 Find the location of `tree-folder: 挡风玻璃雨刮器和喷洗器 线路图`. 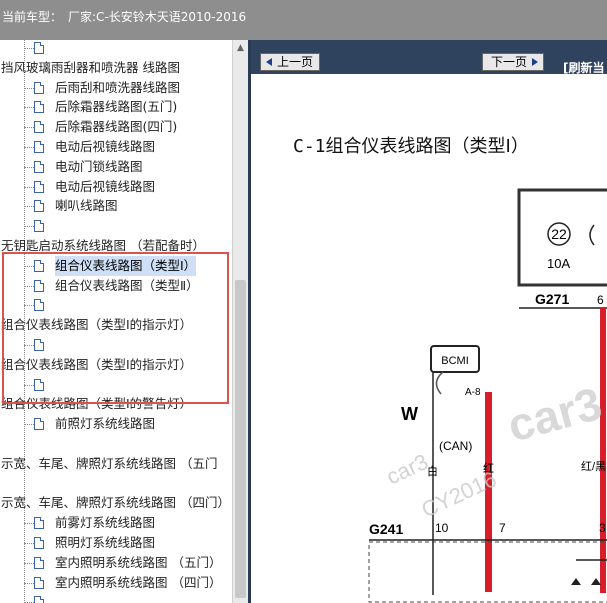

tree-folder: 挡风玻璃雨刮器和喷洗器 线路图 is located at coordinates (116, 68).